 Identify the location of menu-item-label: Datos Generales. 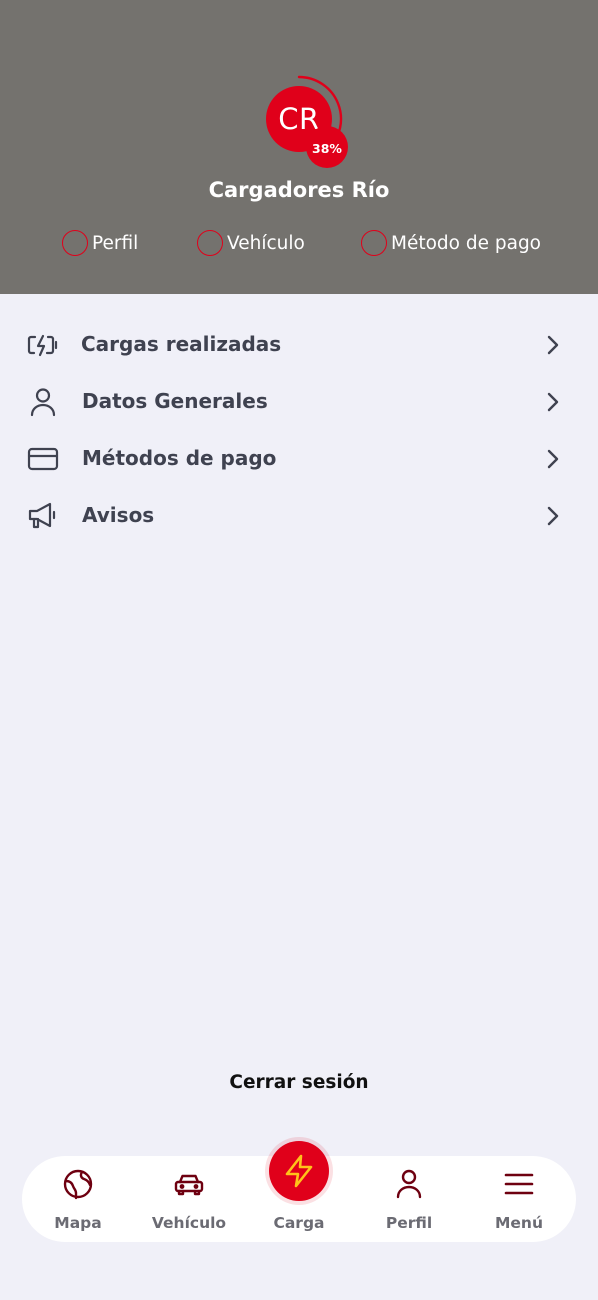
(175, 401).